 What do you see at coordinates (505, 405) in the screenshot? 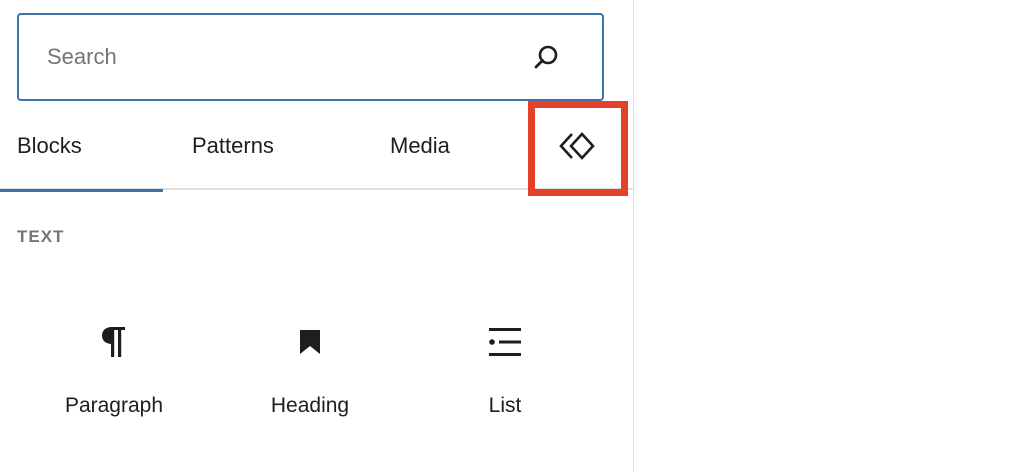
I see `block-list-label: List` at bounding box center [505, 405].